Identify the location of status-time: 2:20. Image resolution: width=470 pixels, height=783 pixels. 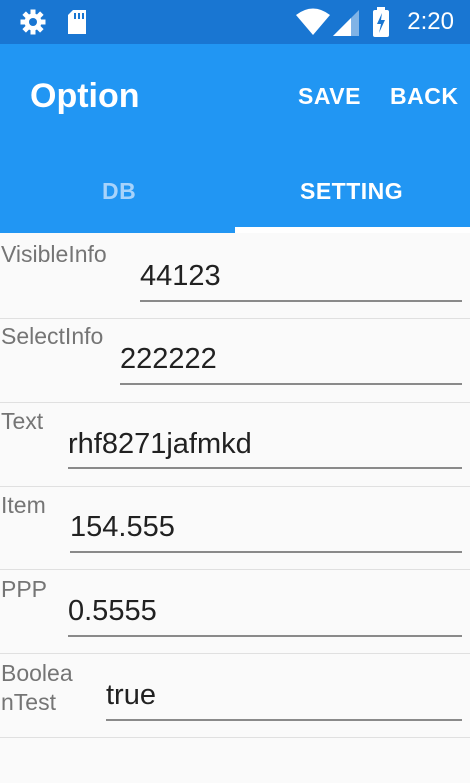
(430, 21).